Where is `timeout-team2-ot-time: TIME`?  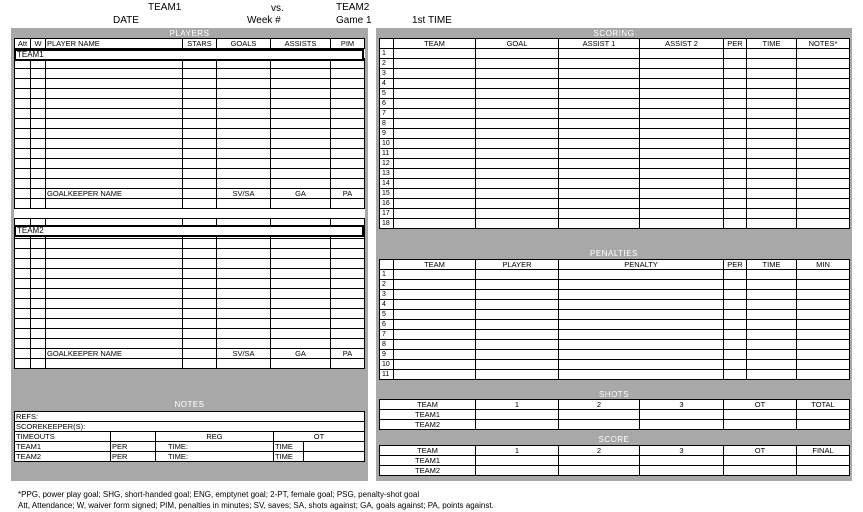
timeout-team2-ot-time: TIME is located at coordinates (288, 456).